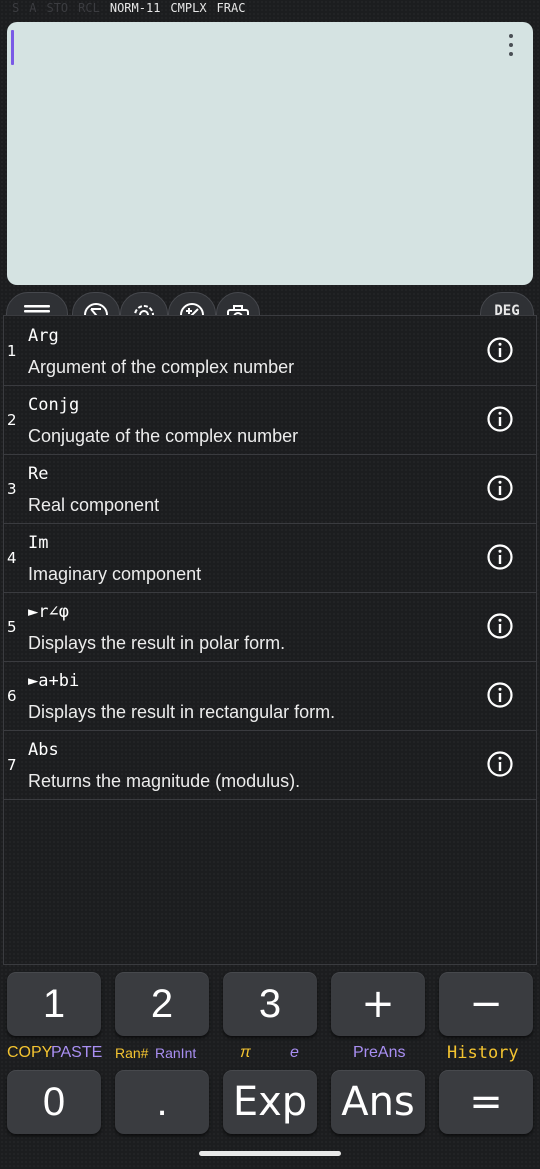  I want to click on settings-button, so click(144, 304).